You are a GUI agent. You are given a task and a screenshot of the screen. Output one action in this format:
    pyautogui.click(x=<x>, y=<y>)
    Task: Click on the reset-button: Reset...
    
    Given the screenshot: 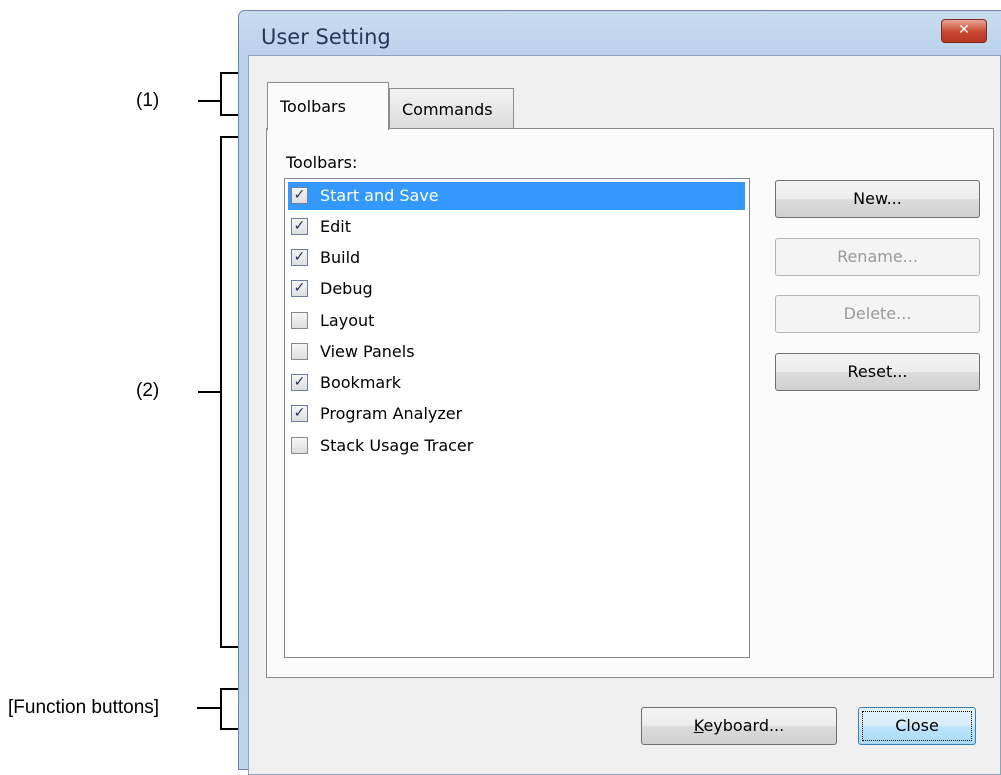 What is the action you would take?
    pyautogui.click(x=877, y=372)
    